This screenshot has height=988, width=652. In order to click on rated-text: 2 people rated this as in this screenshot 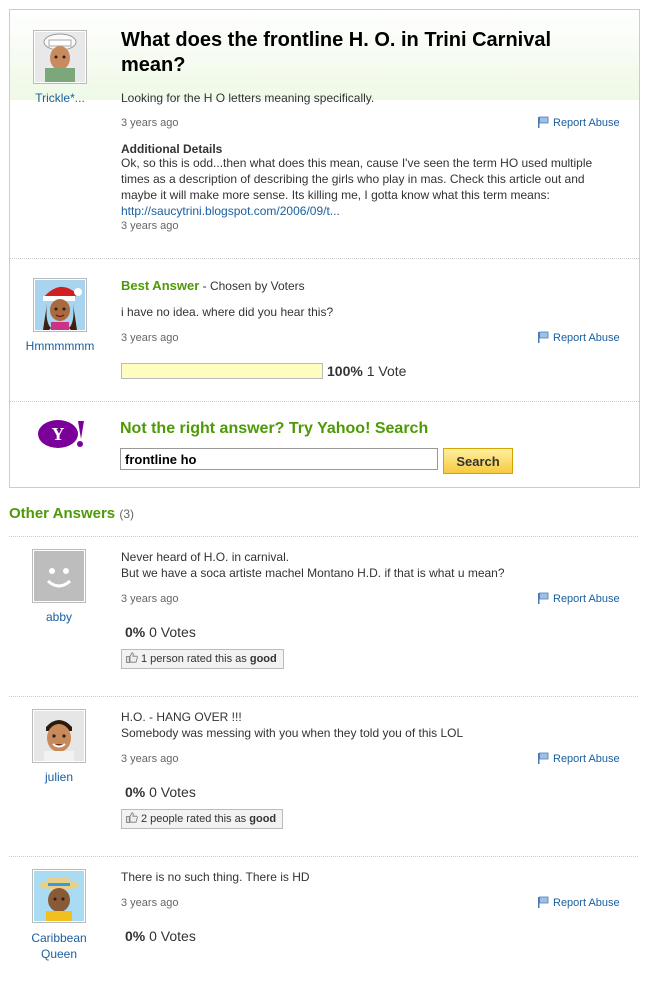, I will do `click(195, 819)`.